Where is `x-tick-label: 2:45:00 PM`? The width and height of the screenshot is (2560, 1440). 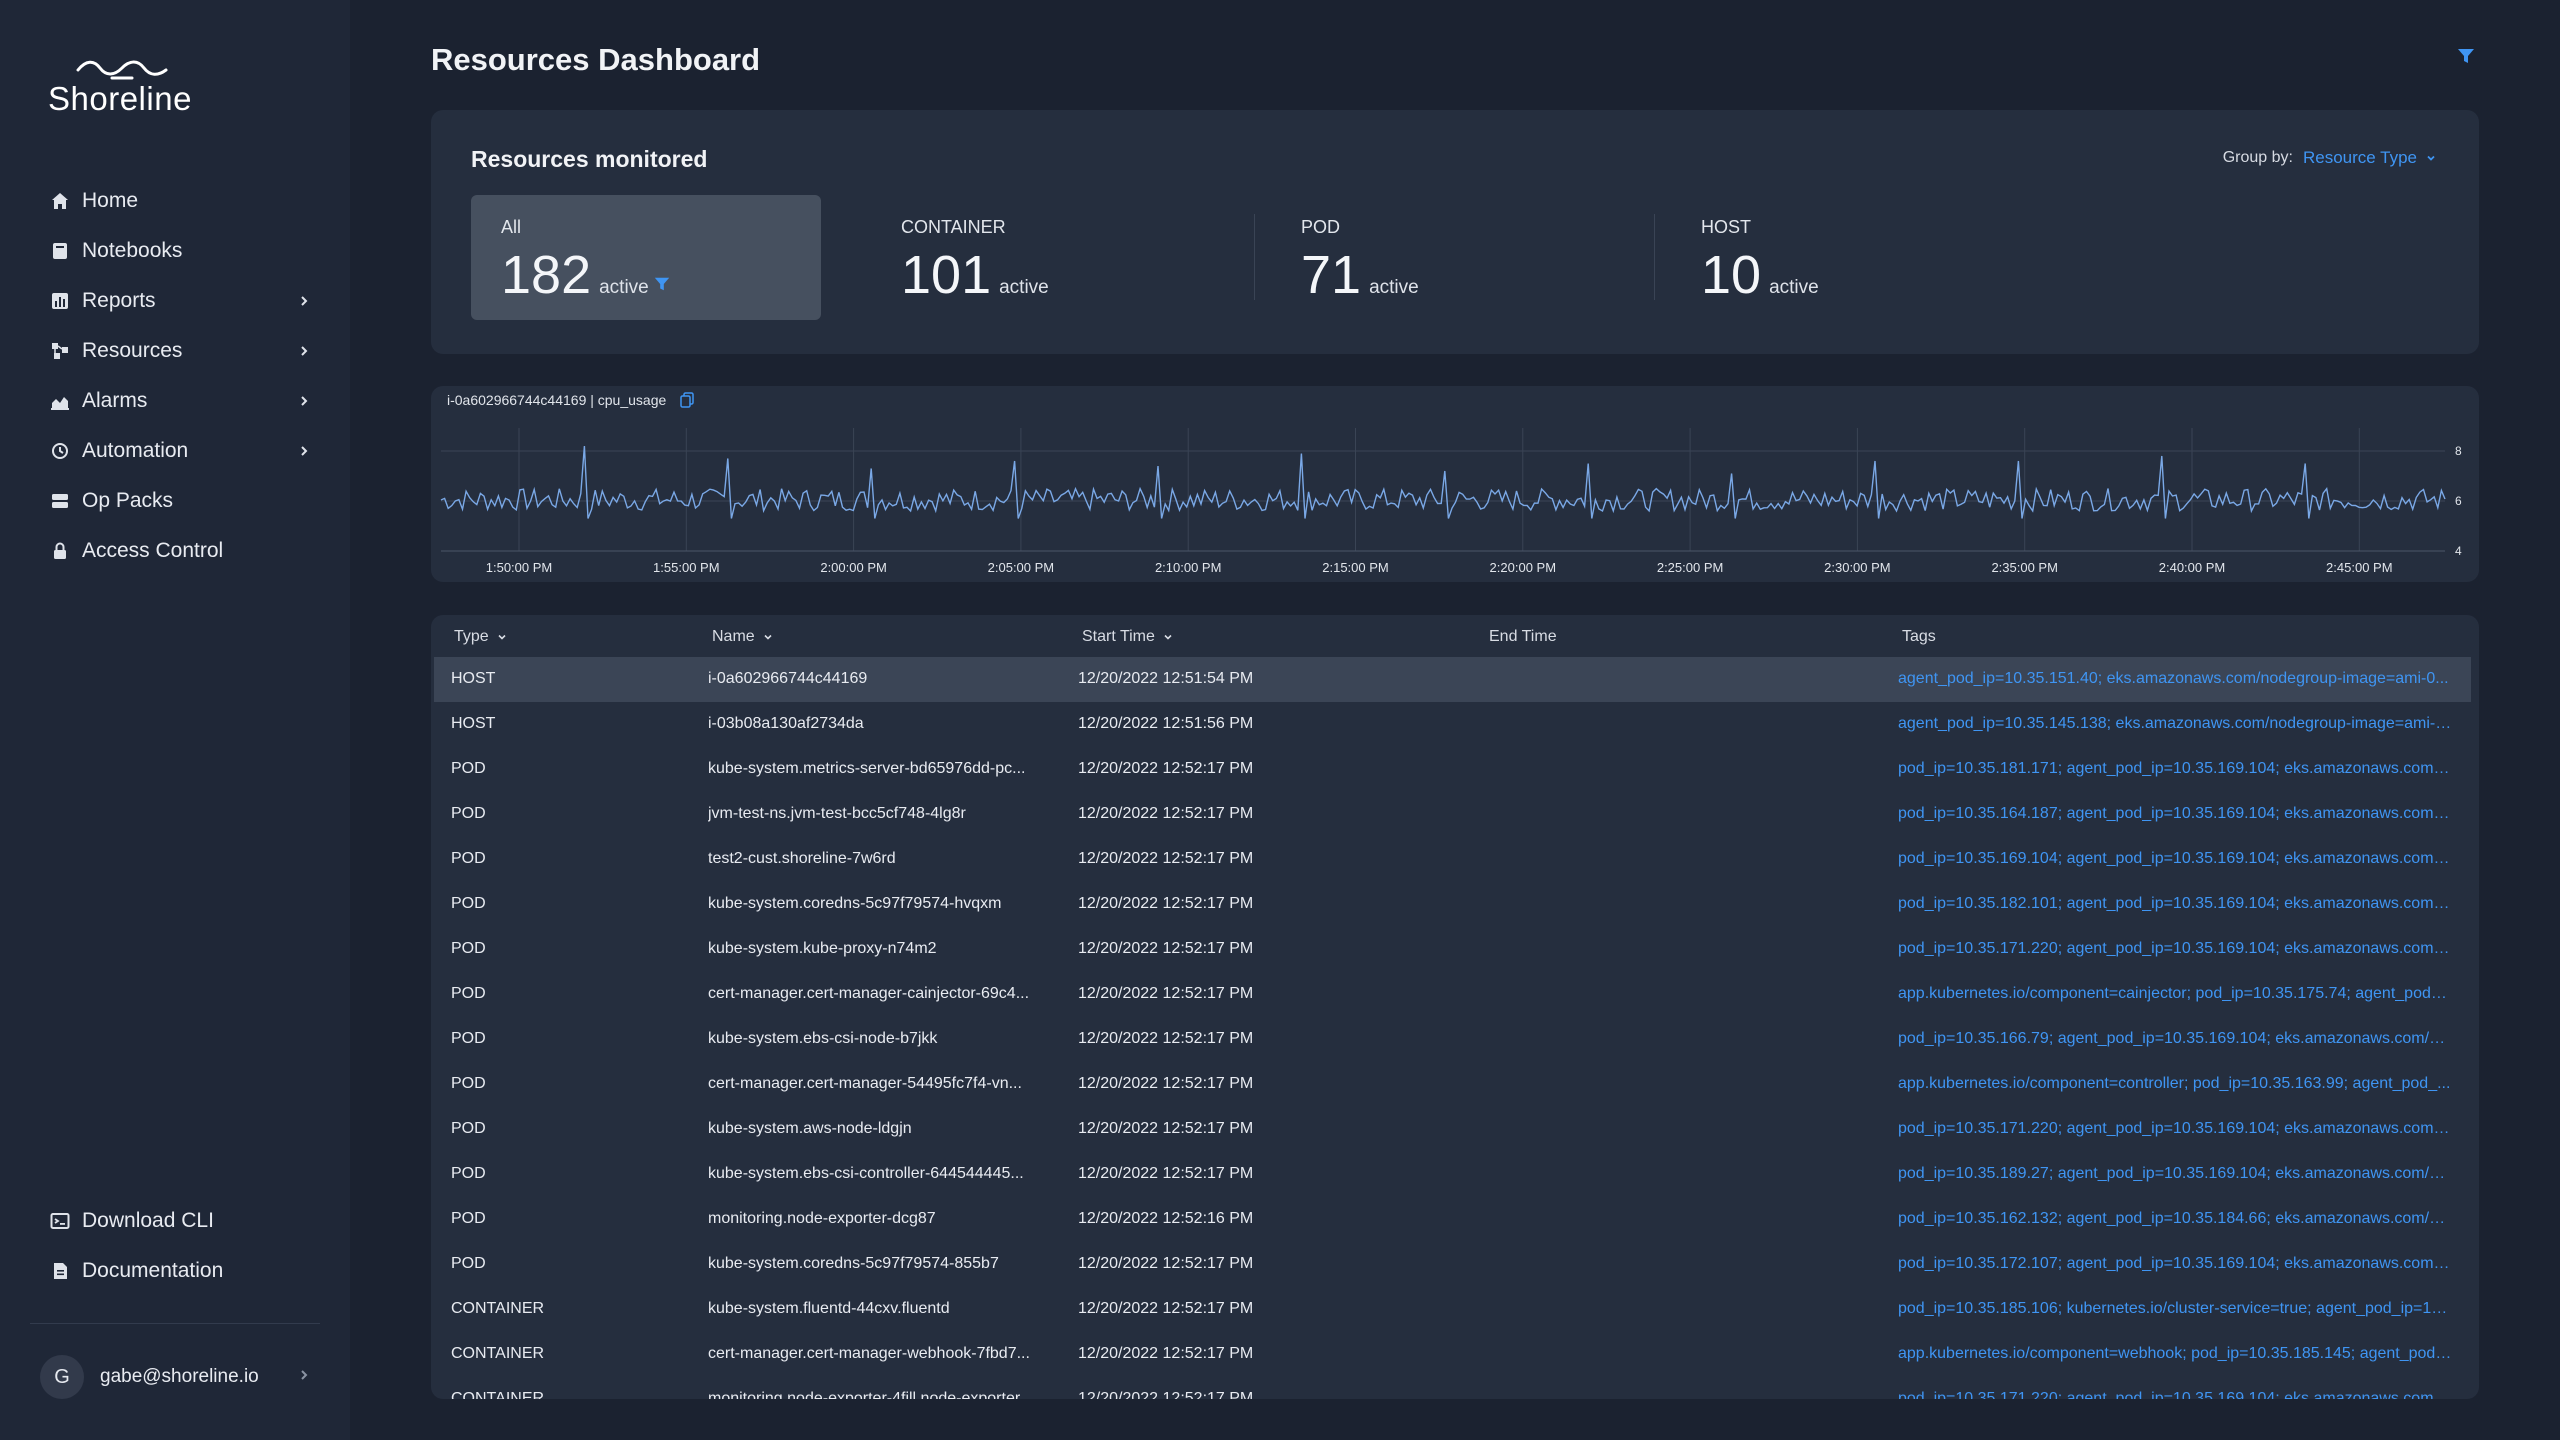 x-tick-label: 2:45:00 PM is located at coordinates (2359, 567).